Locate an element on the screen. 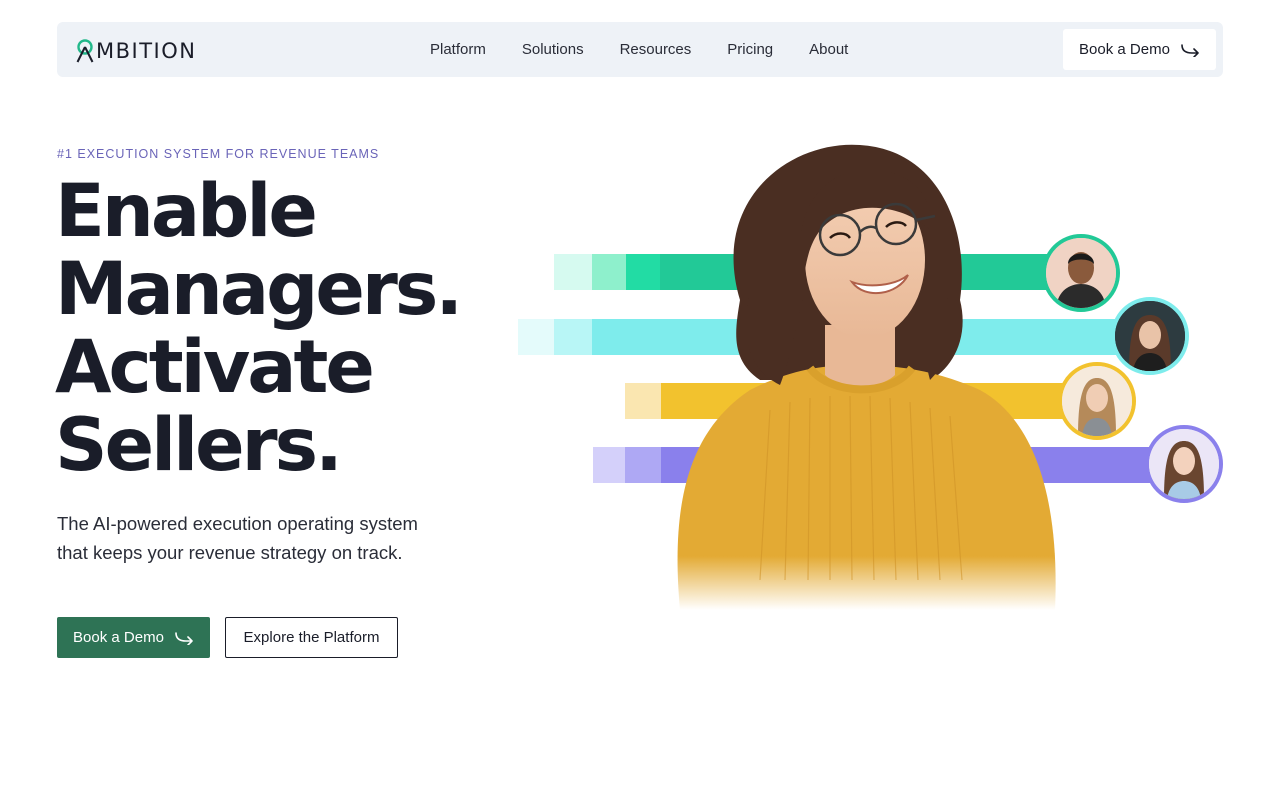 The width and height of the screenshot is (1280, 800). nav-link-about: About is located at coordinates (828, 49).